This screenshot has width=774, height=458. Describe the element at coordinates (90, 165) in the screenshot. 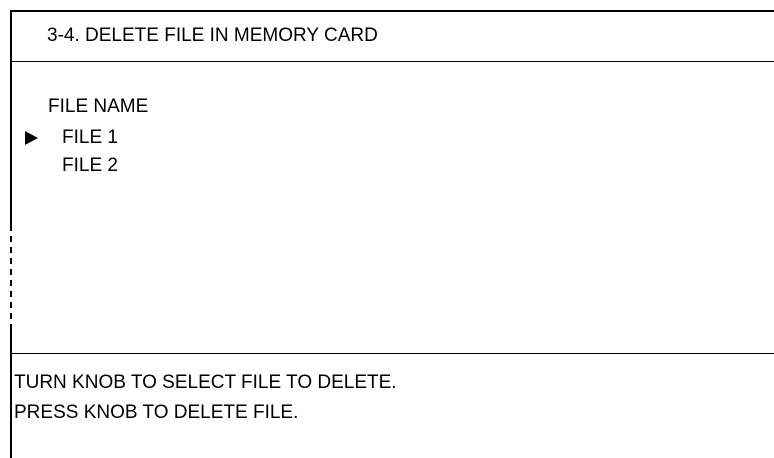

I see `file-item-label: FILE 2` at that location.